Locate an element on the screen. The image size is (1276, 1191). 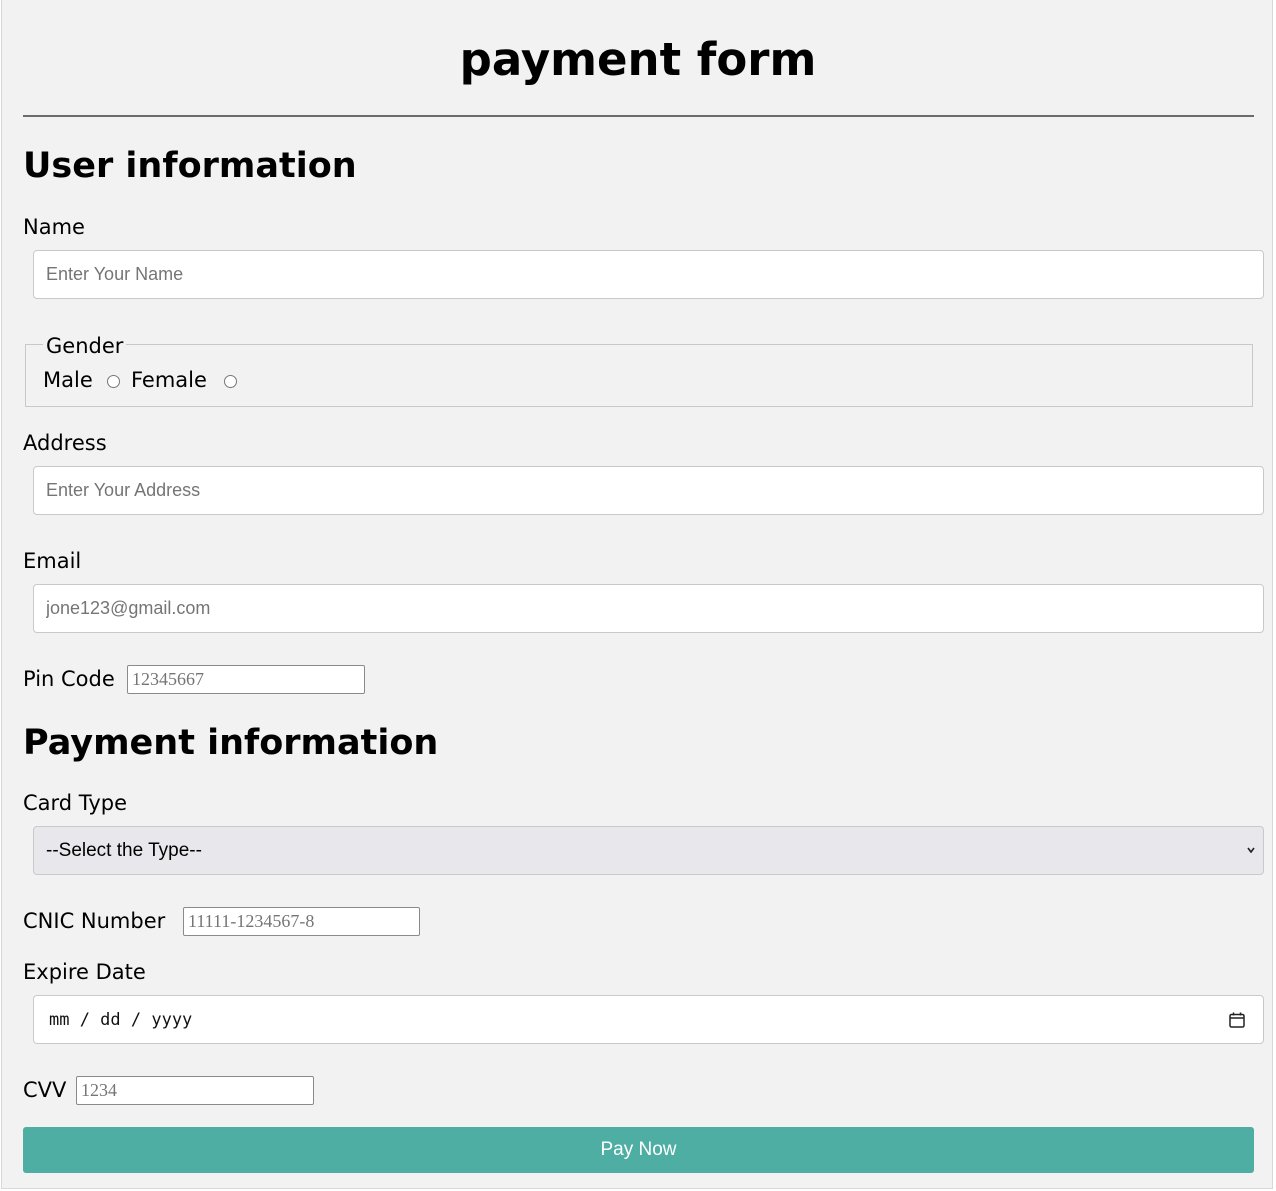
title-divider is located at coordinates (638, 116).